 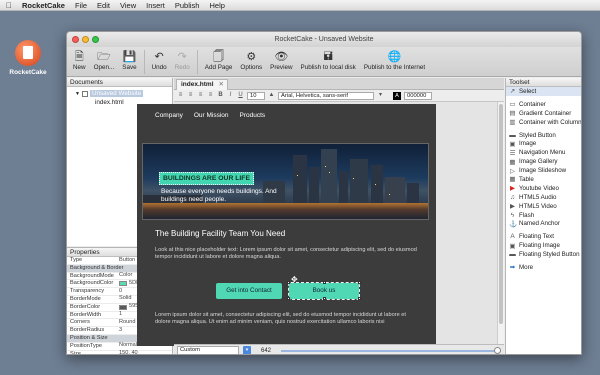 What do you see at coordinates (202, 84) in the screenshot?
I see `tab-index-html: index.html ✕` at bounding box center [202, 84].